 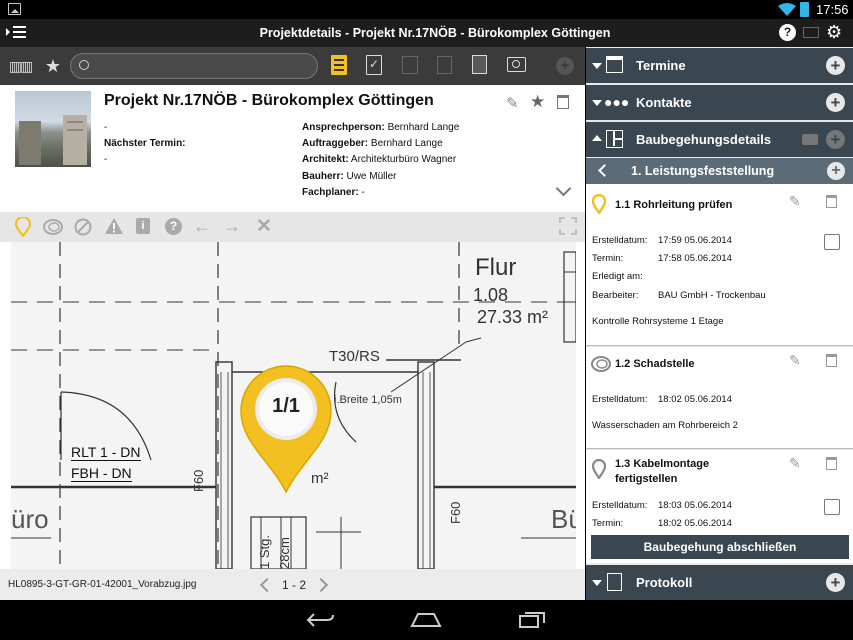 I want to click on battery-icon, so click(x=804, y=9).